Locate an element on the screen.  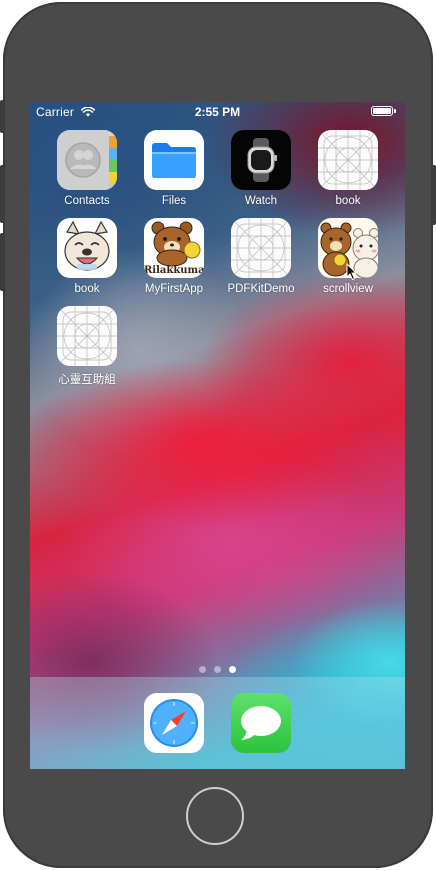
app-files: Files is located at coordinates (174, 168).